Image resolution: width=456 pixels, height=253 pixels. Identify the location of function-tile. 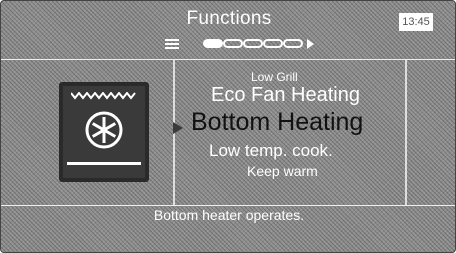
(104, 132).